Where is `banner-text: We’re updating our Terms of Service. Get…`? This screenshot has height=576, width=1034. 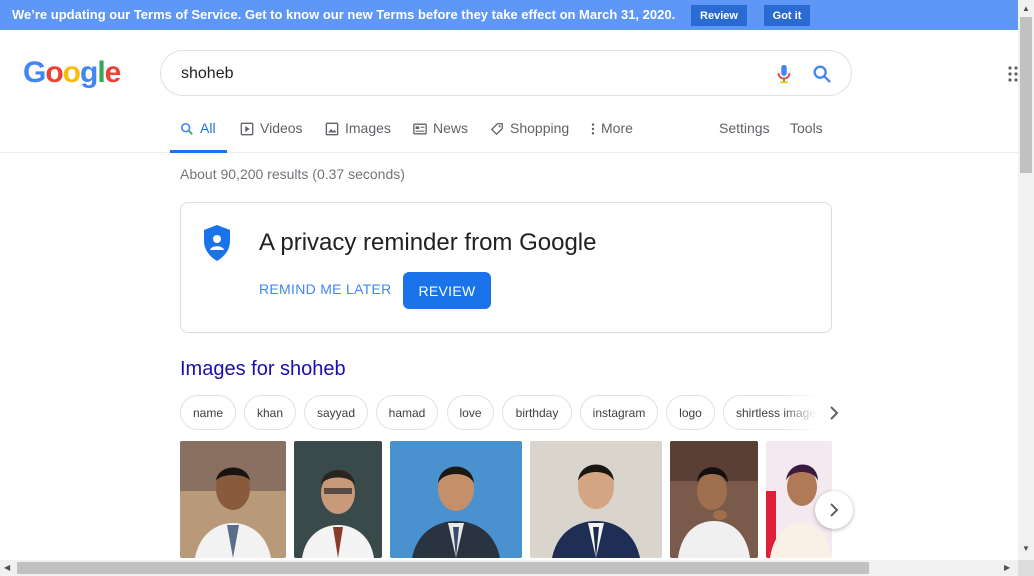 banner-text: We’re updating our Terms of Service. Get… is located at coordinates (344, 14).